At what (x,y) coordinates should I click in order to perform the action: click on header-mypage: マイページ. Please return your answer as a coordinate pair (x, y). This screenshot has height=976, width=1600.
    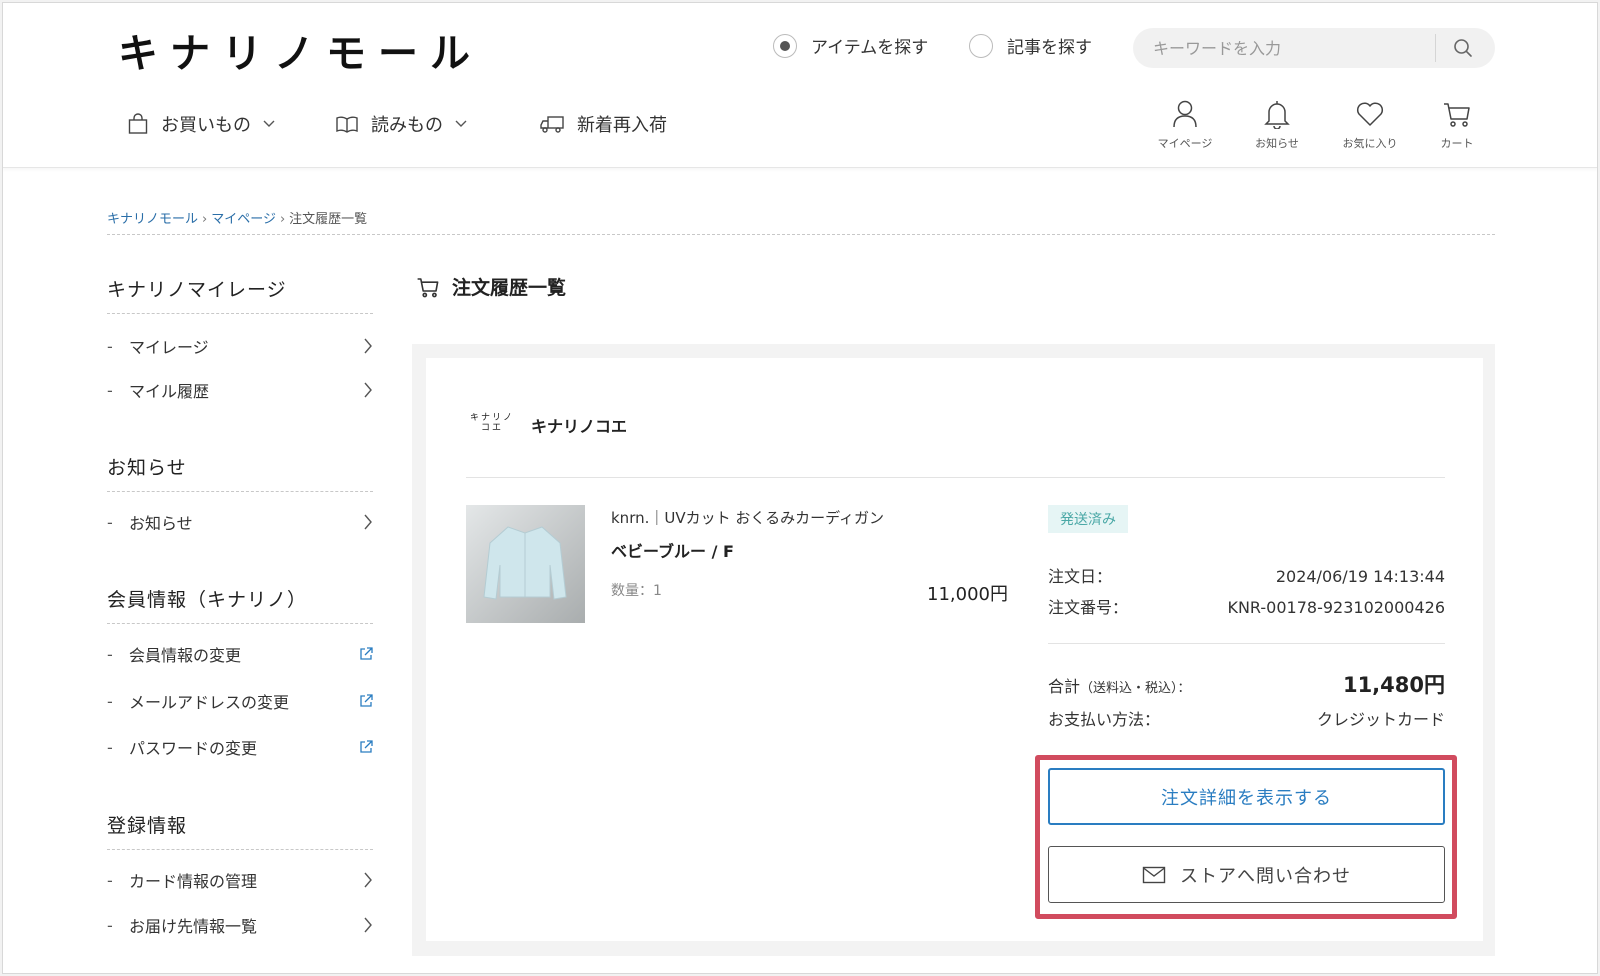
    Looking at the image, I should click on (1185, 125).